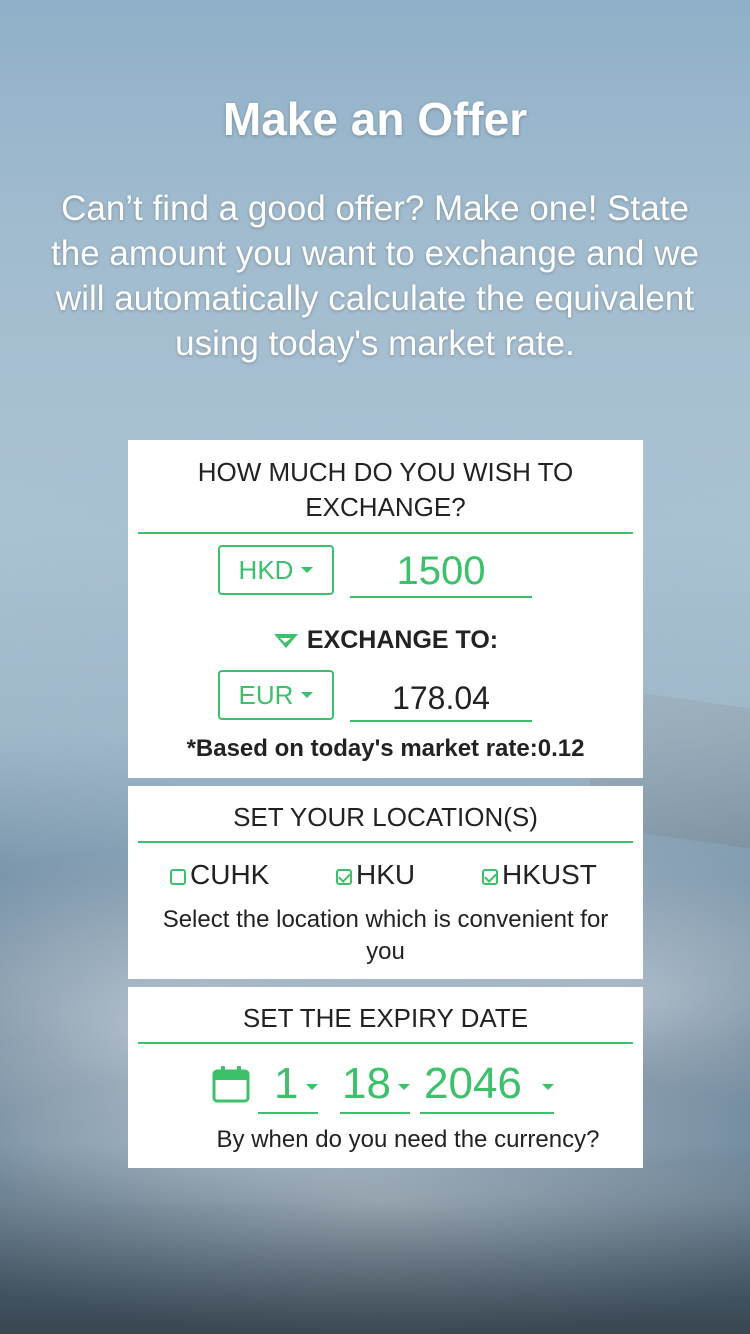 The width and height of the screenshot is (750, 1334). I want to click on page-title: Make an Offer, so click(375, 119).